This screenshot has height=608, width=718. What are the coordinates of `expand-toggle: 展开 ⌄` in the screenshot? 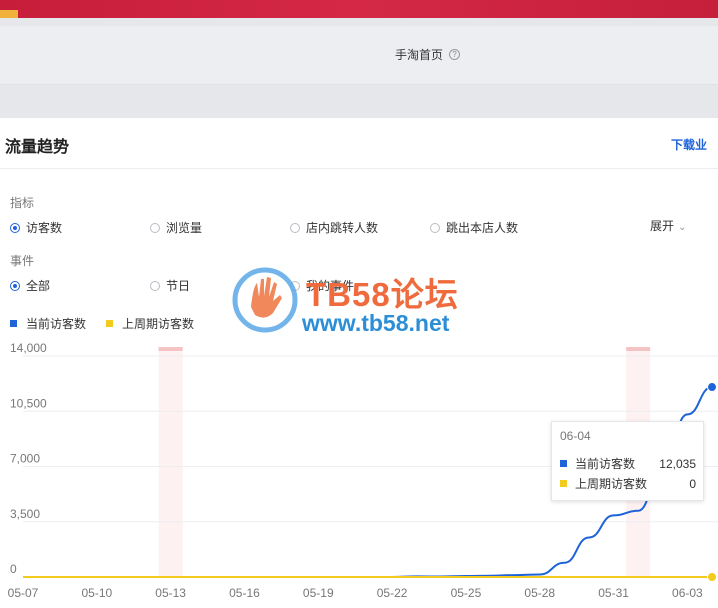 It's located at (668, 225).